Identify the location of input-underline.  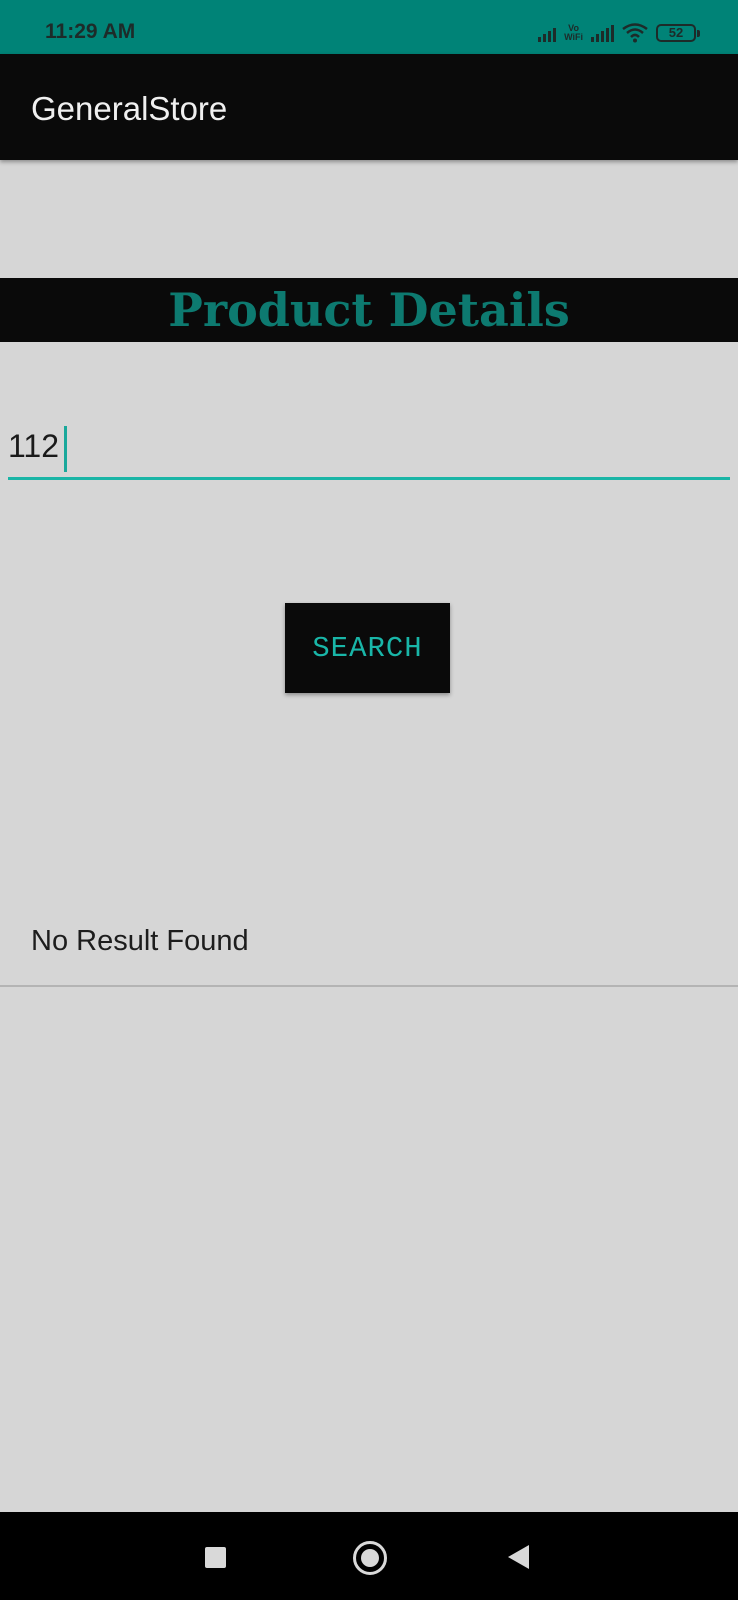
(369, 478).